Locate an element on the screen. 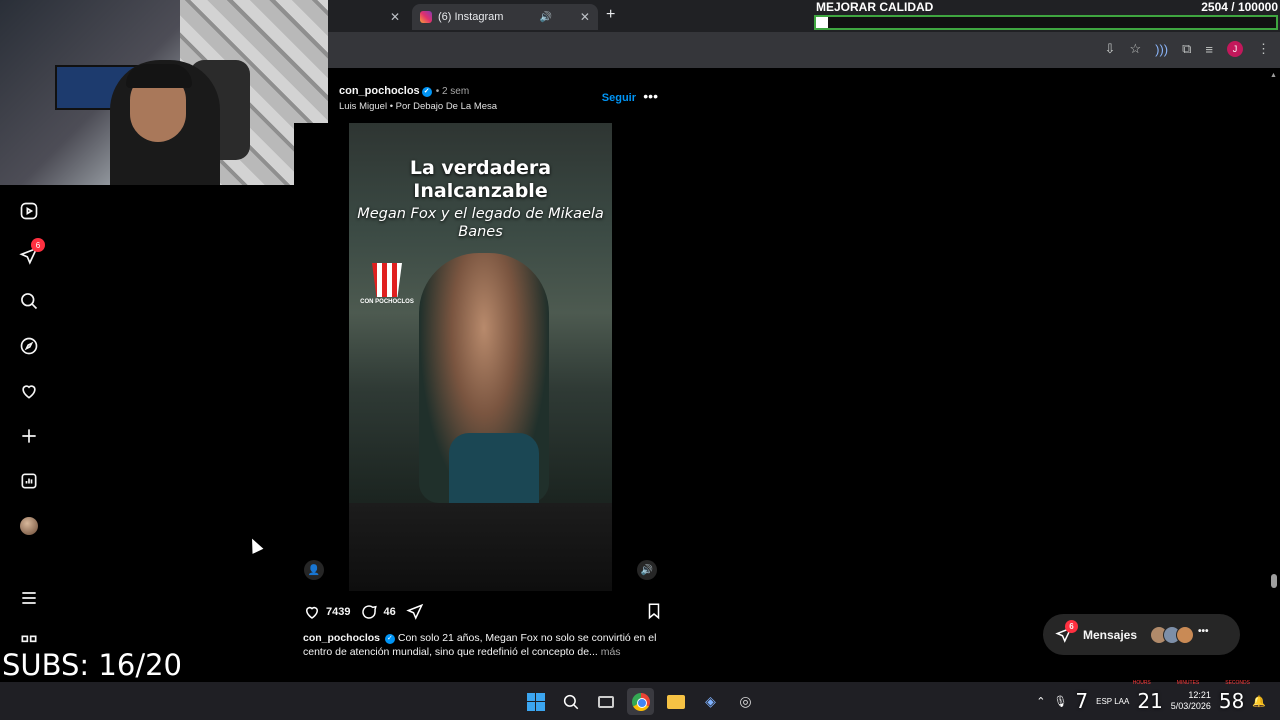 This screenshot has height=720, width=1280. like-count: 7439 is located at coordinates (338, 612).